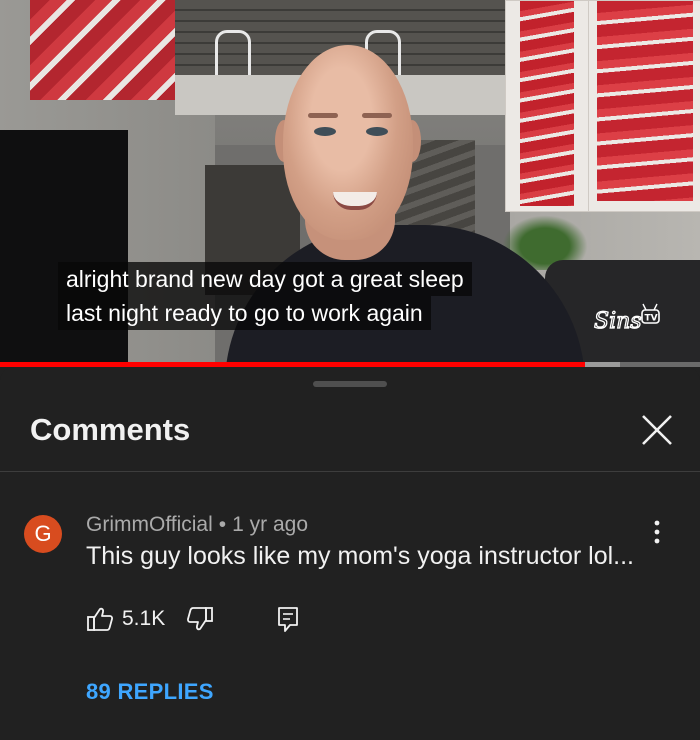 The height and width of the screenshot is (740, 700). I want to click on comment-meta: GrimmOfficial • 1 yr ago, so click(197, 525).